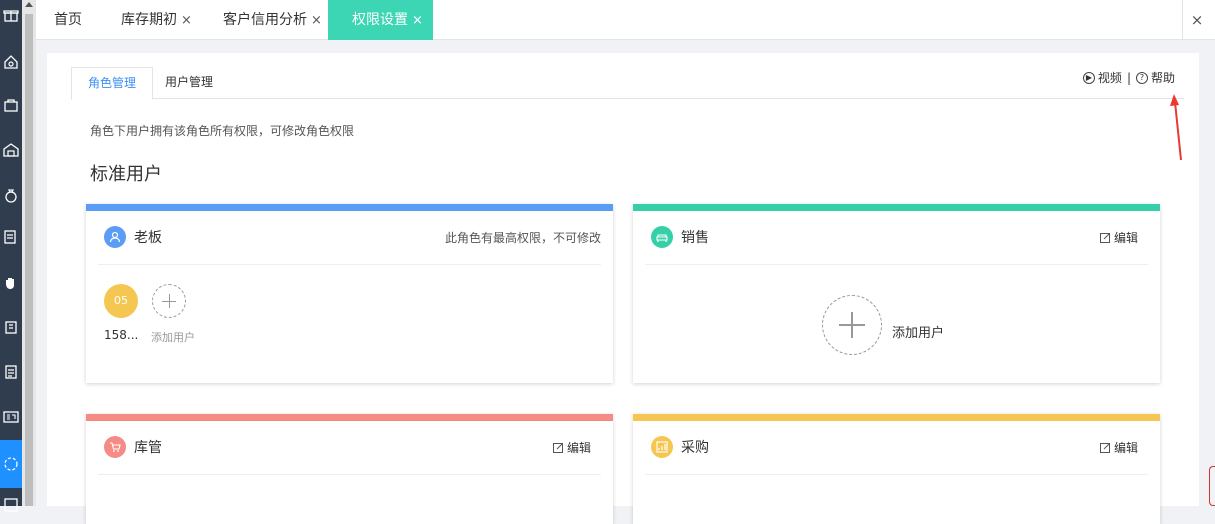 Image resolution: width=1215 pixels, height=524 pixels. I want to click on role-name: 销售, so click(695, 238).